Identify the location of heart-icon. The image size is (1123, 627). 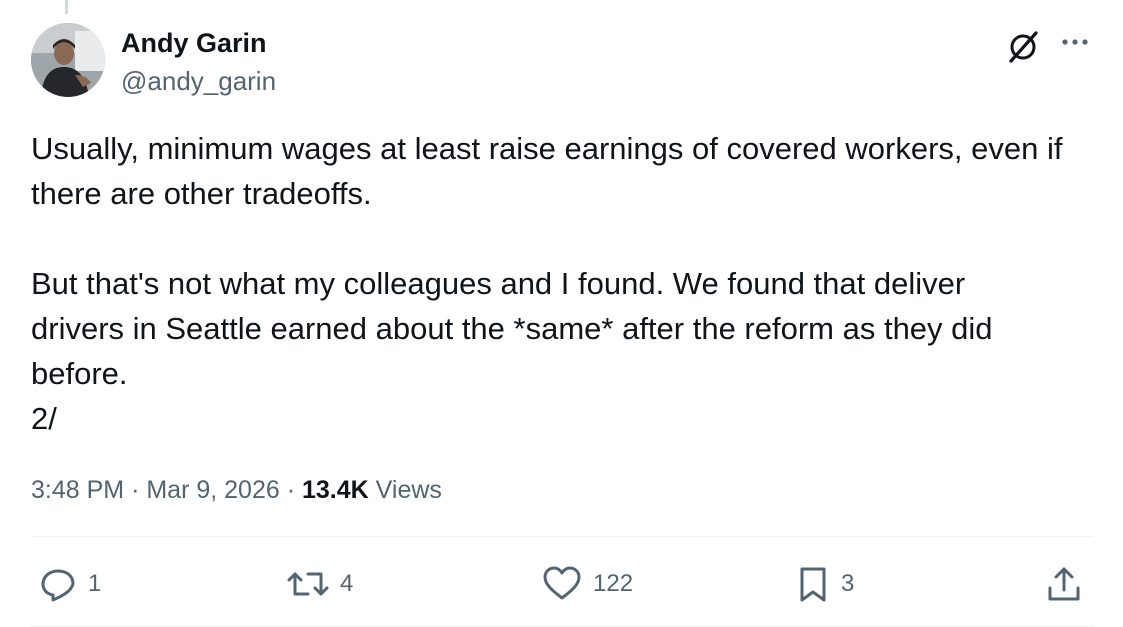
(562, 583).